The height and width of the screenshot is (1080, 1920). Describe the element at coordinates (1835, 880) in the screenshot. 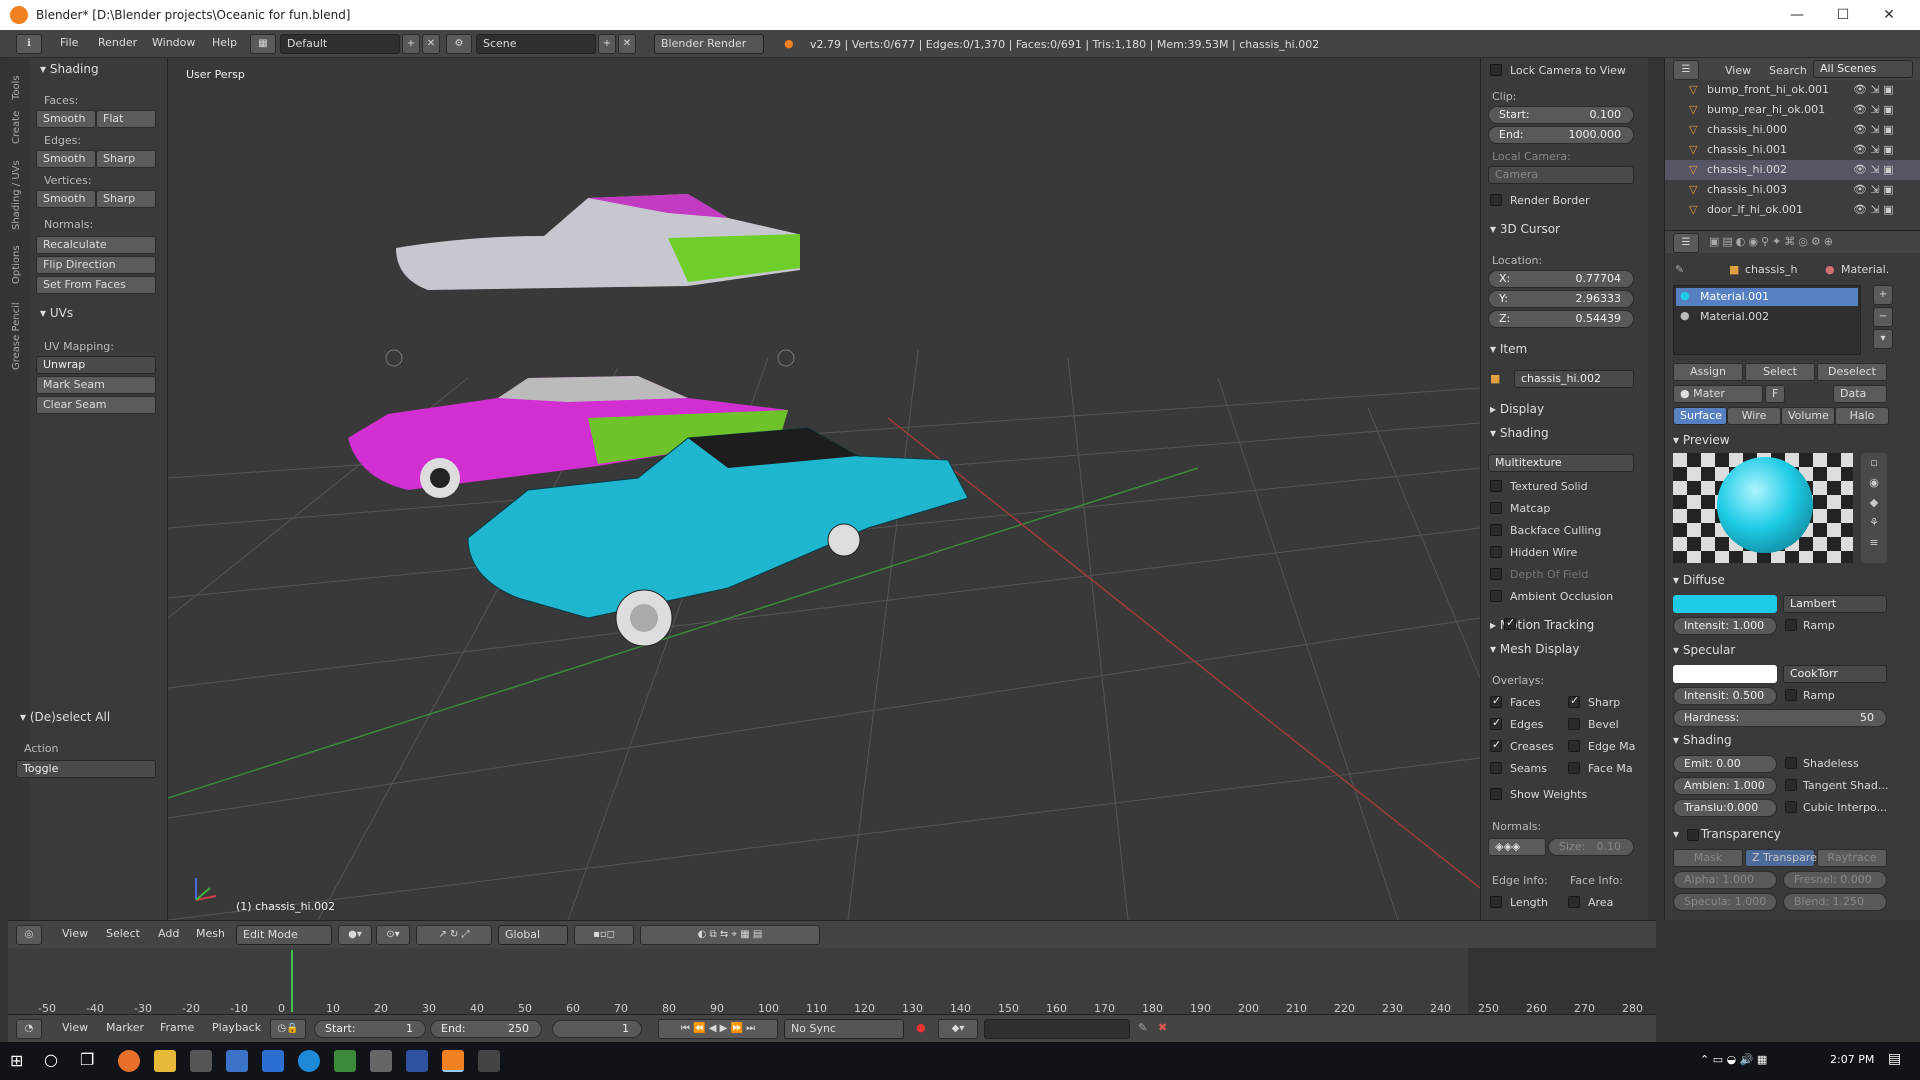

I see `fresnel-field: Fresnel: 0.000` at that location.